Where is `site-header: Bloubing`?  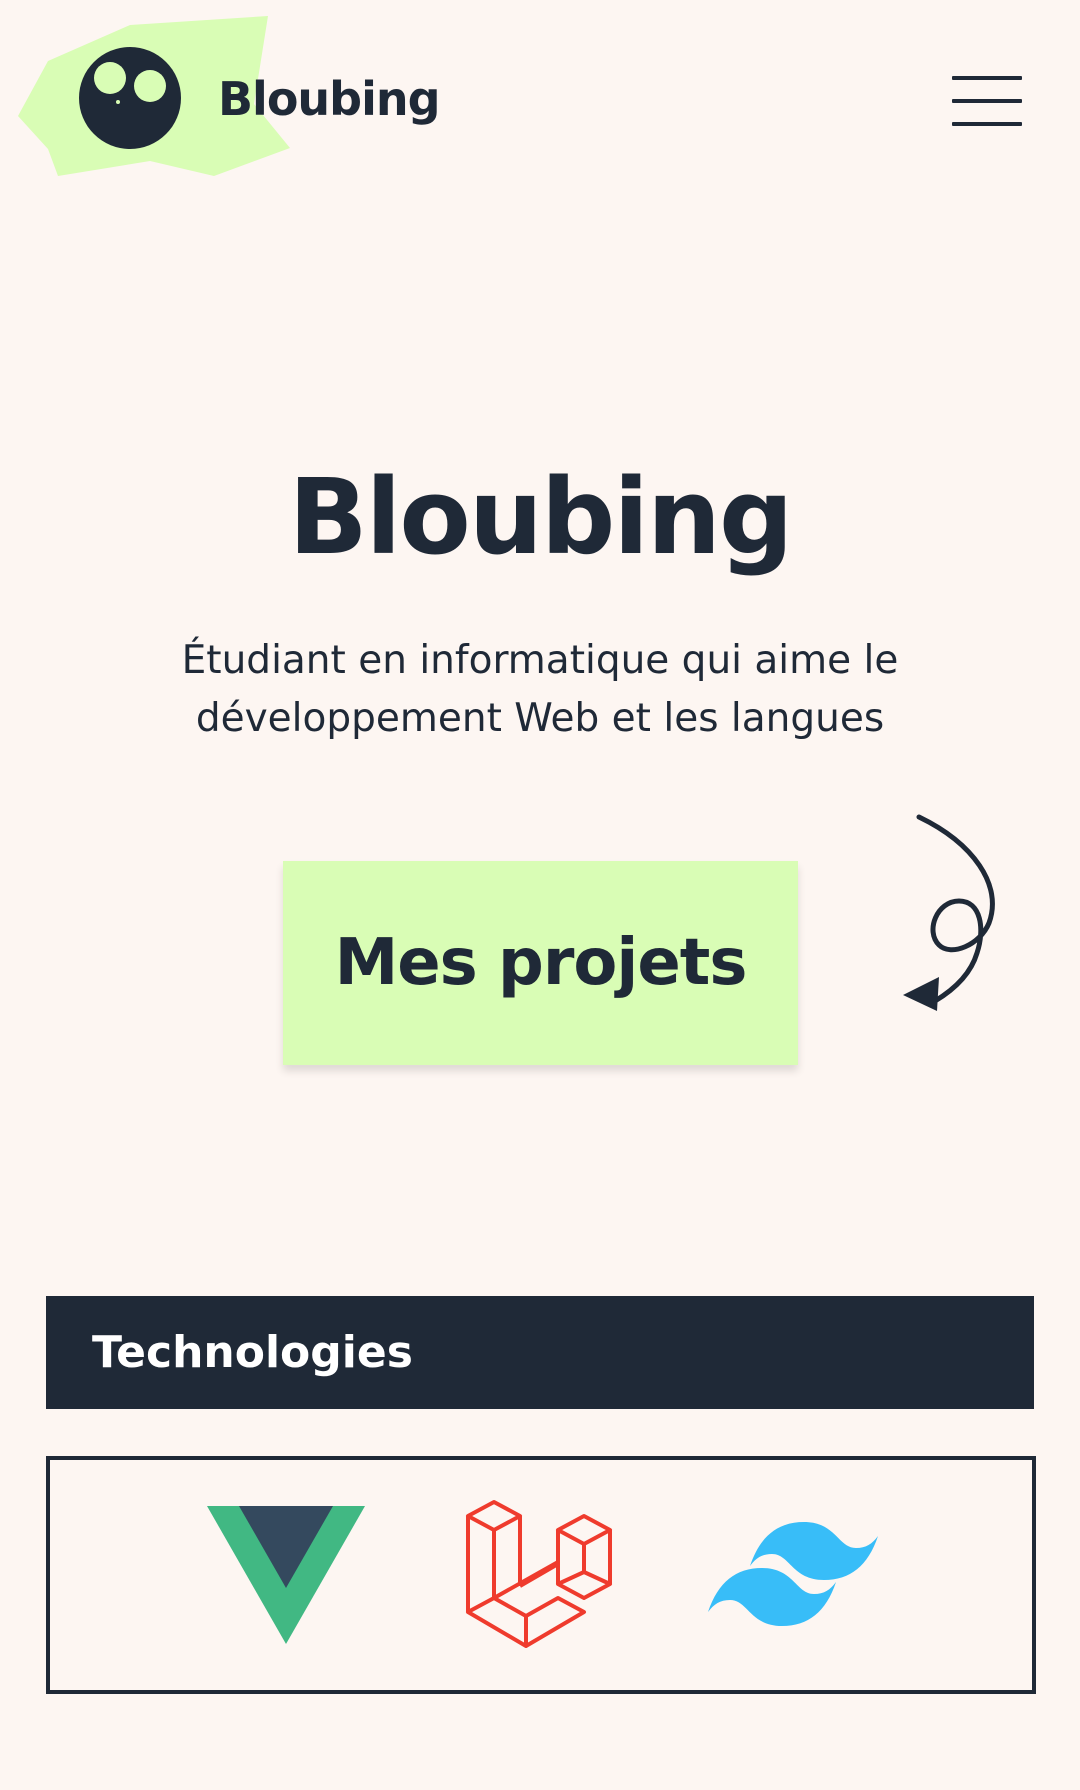 site-header: Bloubing is located at coordinates (540, 100).